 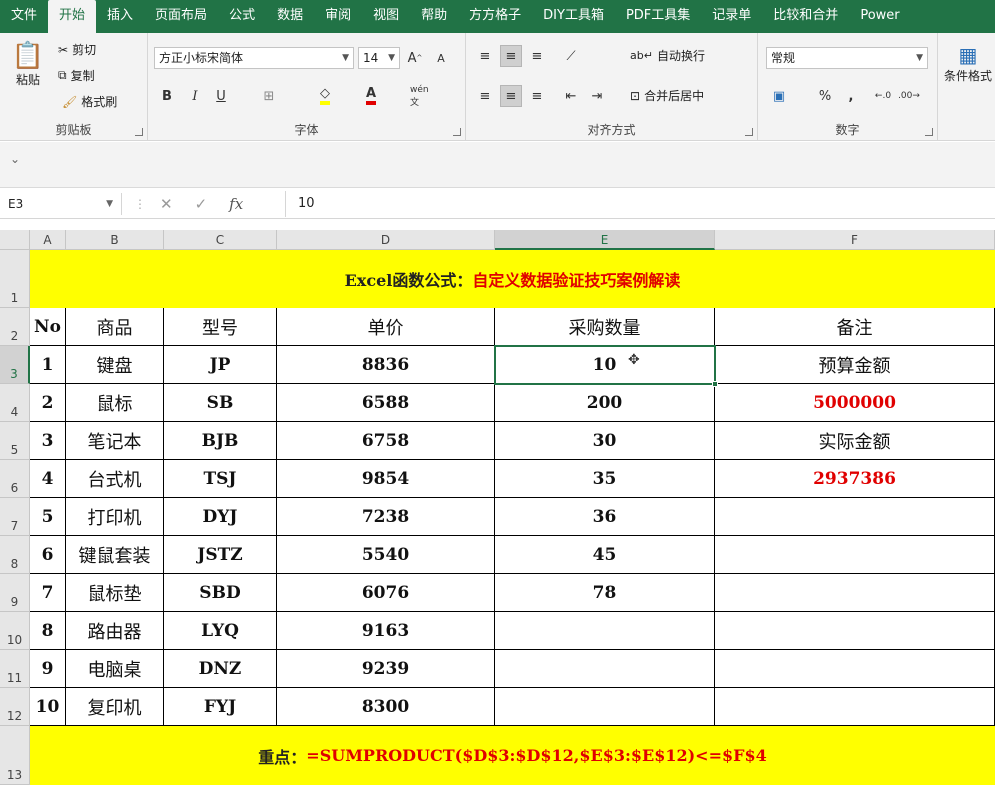 What do you see at coordinates (72, 16) in the screenshot?
I see `tab-1: 开始` at bounding box center [72, 16].